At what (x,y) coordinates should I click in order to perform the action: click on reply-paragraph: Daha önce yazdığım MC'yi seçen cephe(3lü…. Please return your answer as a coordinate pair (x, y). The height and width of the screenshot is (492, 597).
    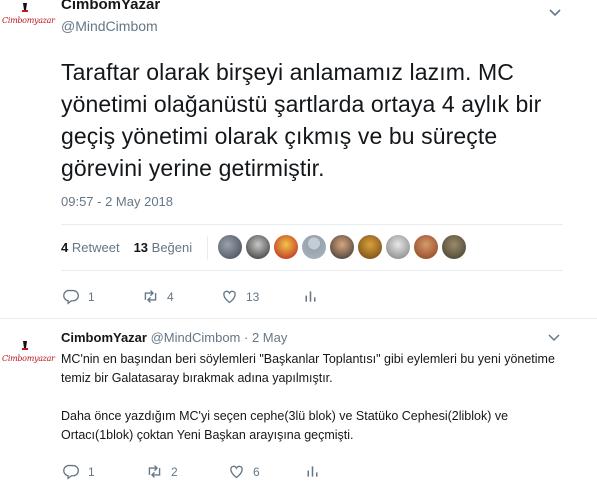
    Looking at the image, I should click on (285, 425).